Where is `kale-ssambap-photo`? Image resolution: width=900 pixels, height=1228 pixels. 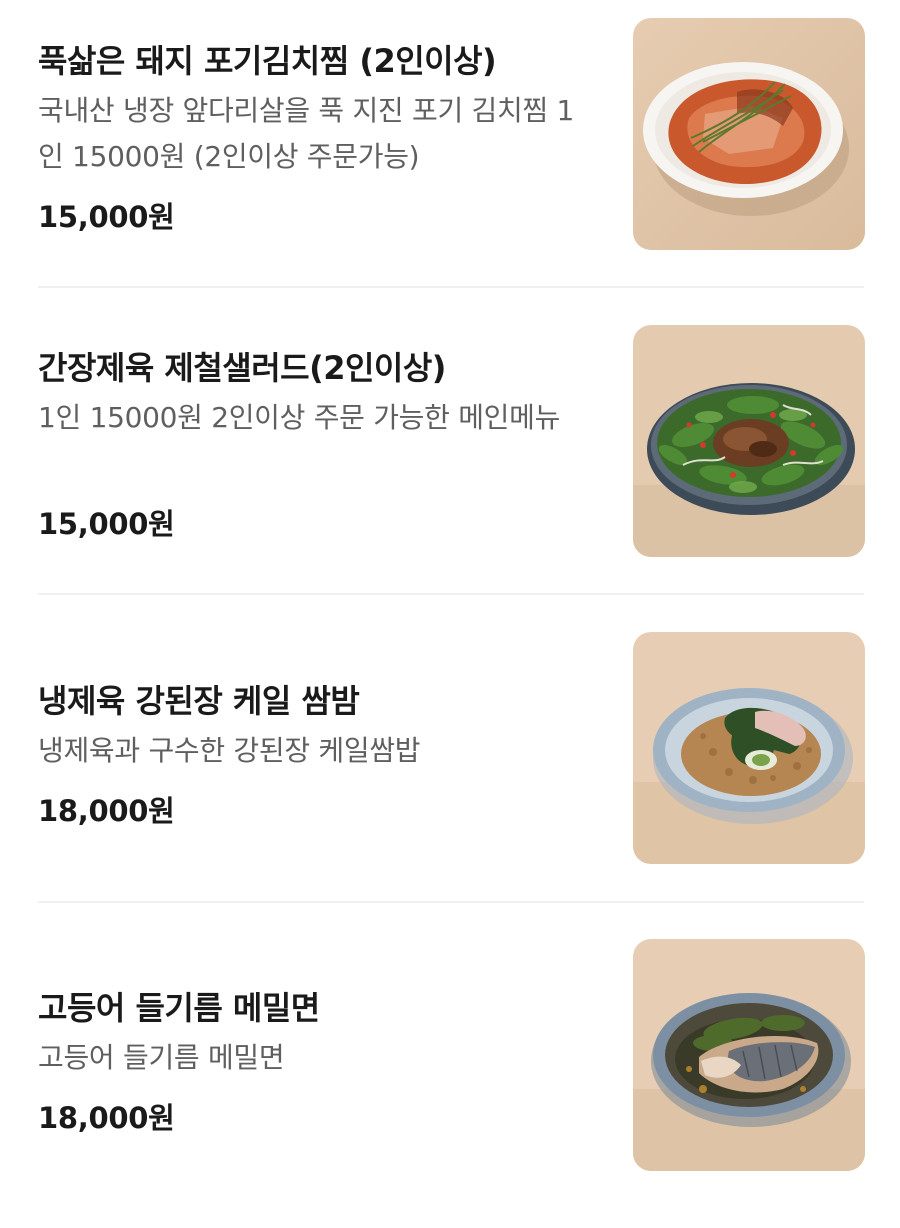
kale-ssambap-photo is located at coordinates (749, 748).